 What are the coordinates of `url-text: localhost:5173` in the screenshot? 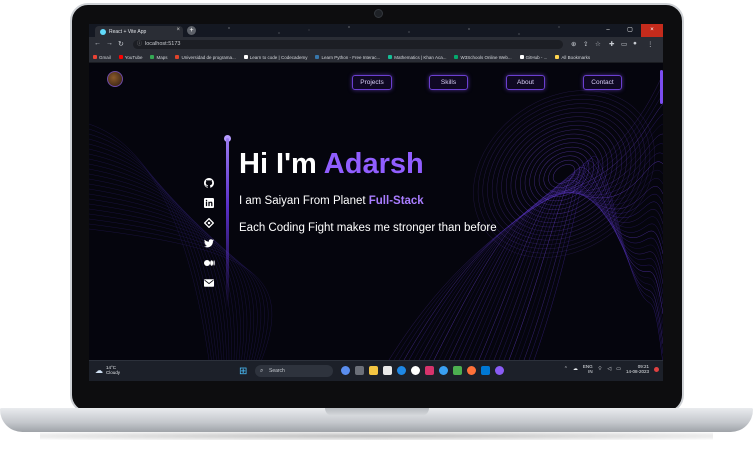 It's located at (163, 44).